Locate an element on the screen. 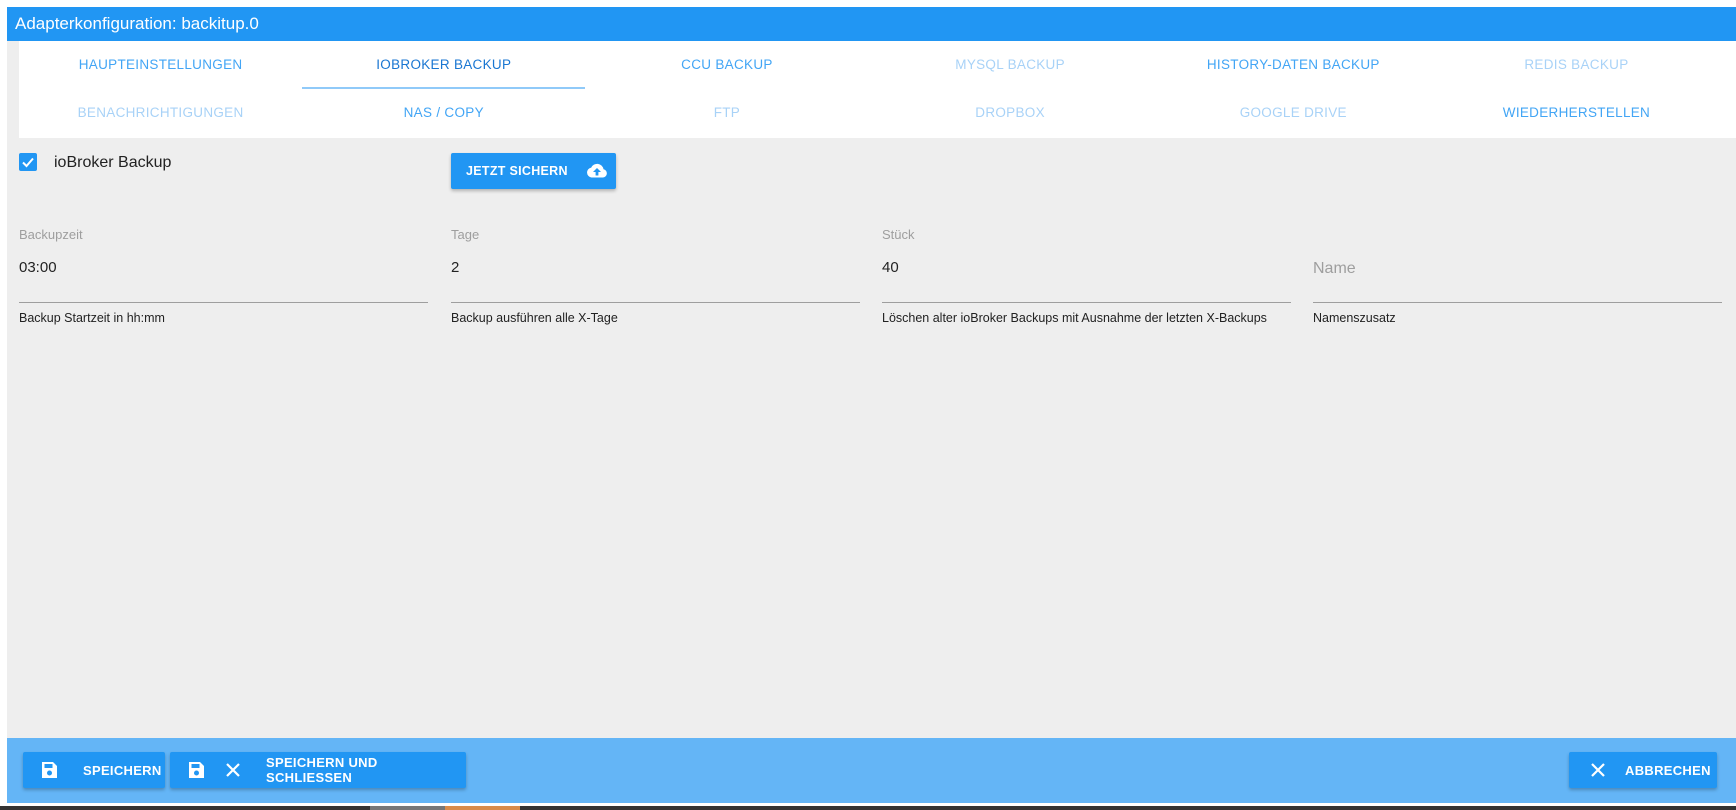 The height and width of the screenshot is (810, 1736). save-button: SPEICHERN is located at coordinates (94, 770).